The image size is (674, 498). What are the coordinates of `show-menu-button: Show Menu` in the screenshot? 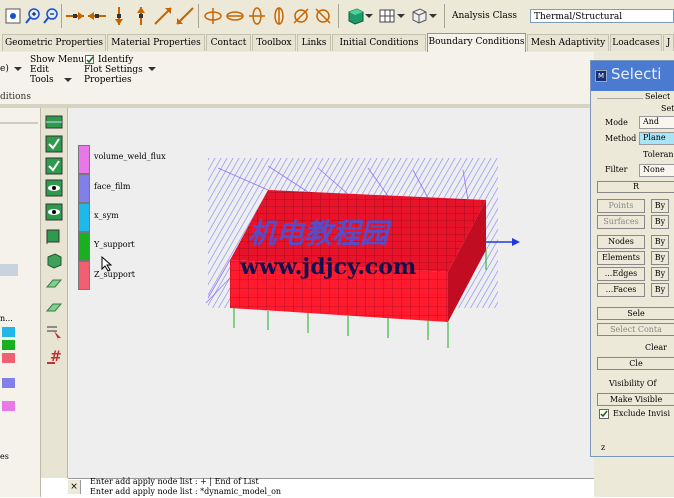 It's located at (57, 60).